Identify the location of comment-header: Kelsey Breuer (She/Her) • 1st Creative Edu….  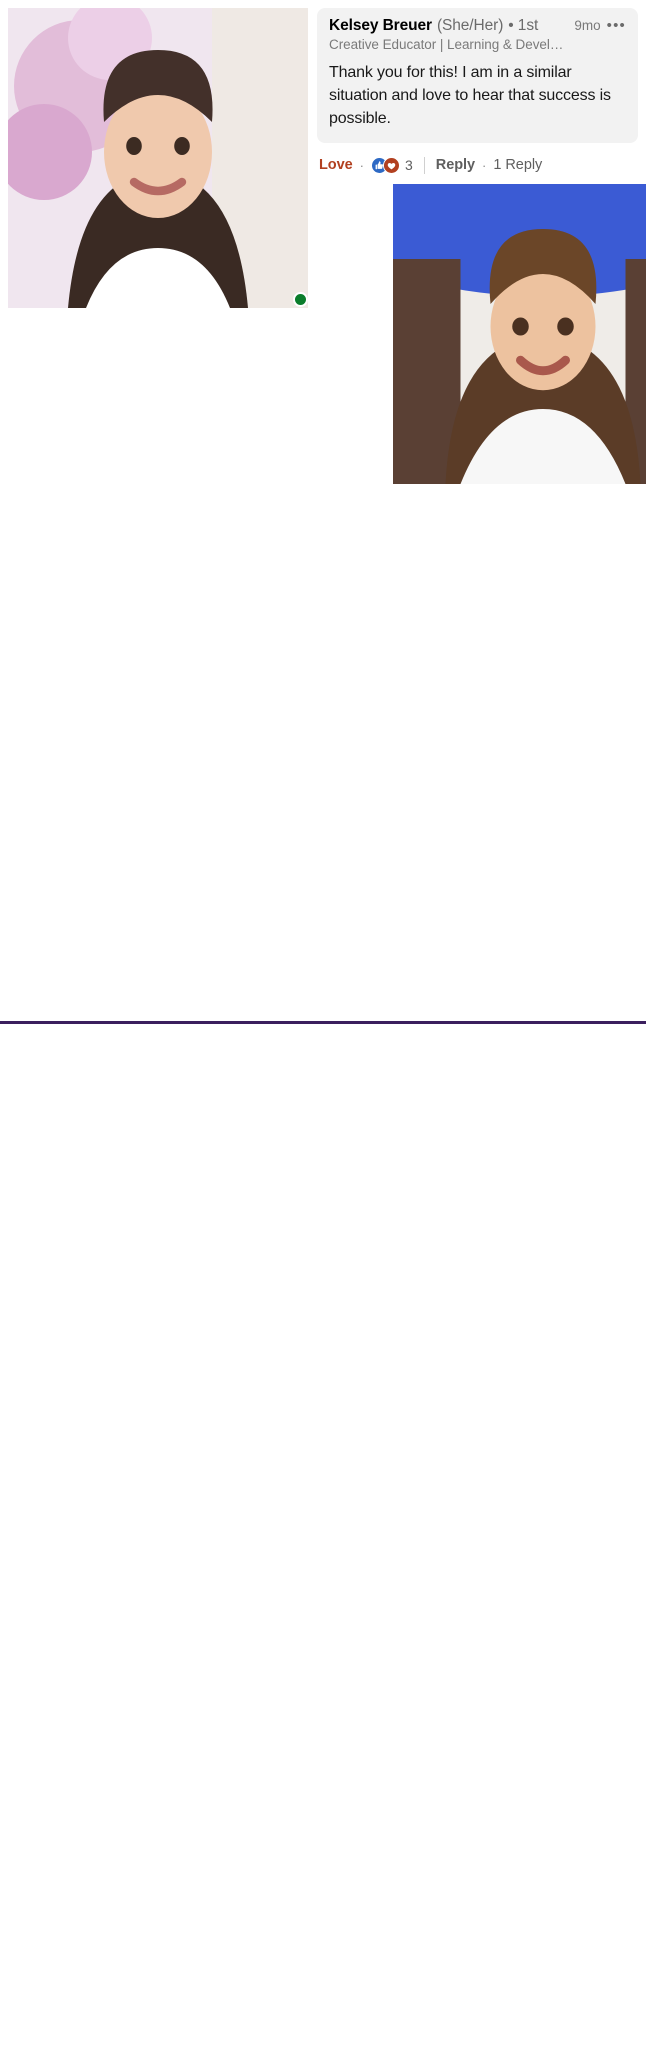
(477, 34).